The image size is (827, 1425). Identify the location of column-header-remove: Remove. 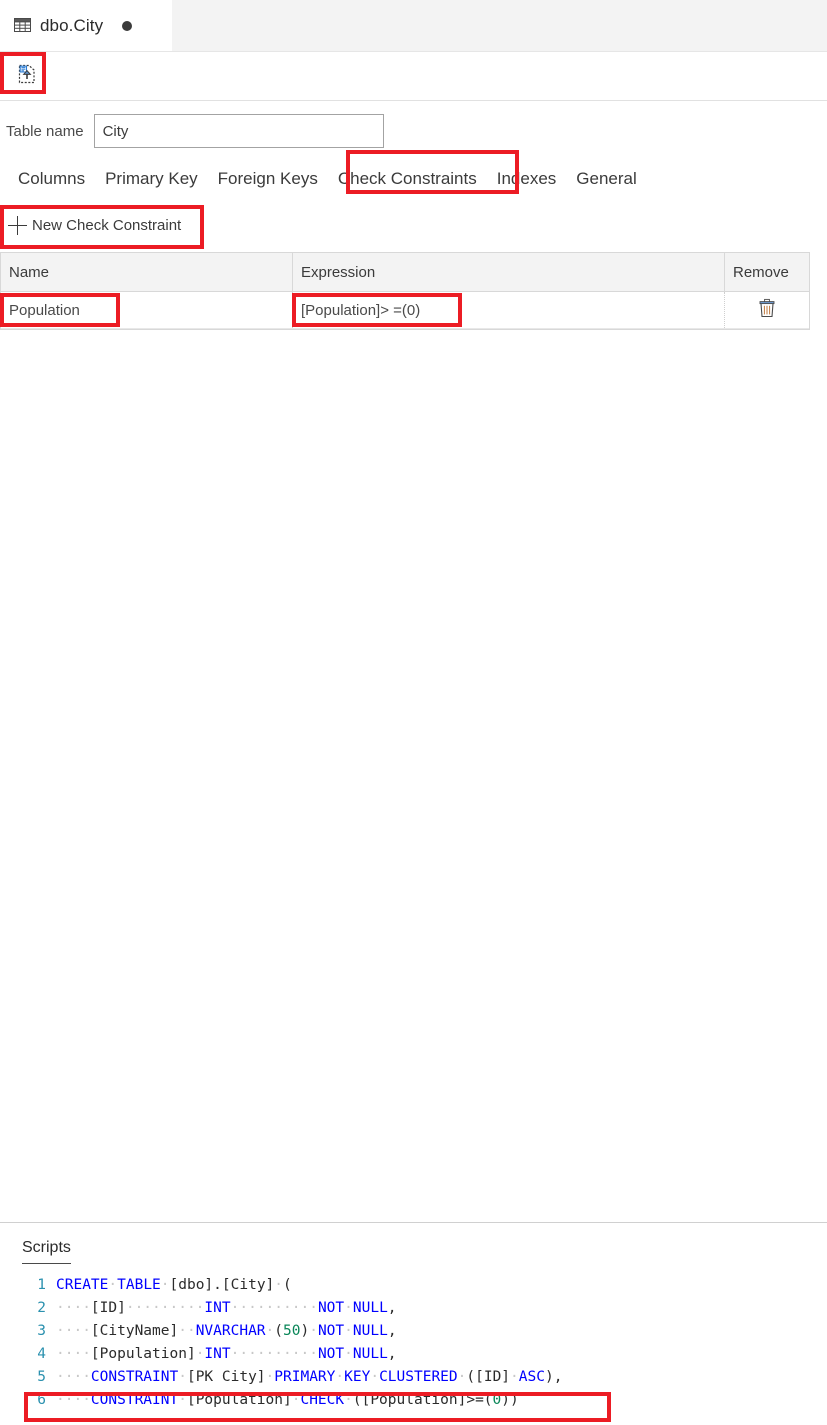
(761, 272).